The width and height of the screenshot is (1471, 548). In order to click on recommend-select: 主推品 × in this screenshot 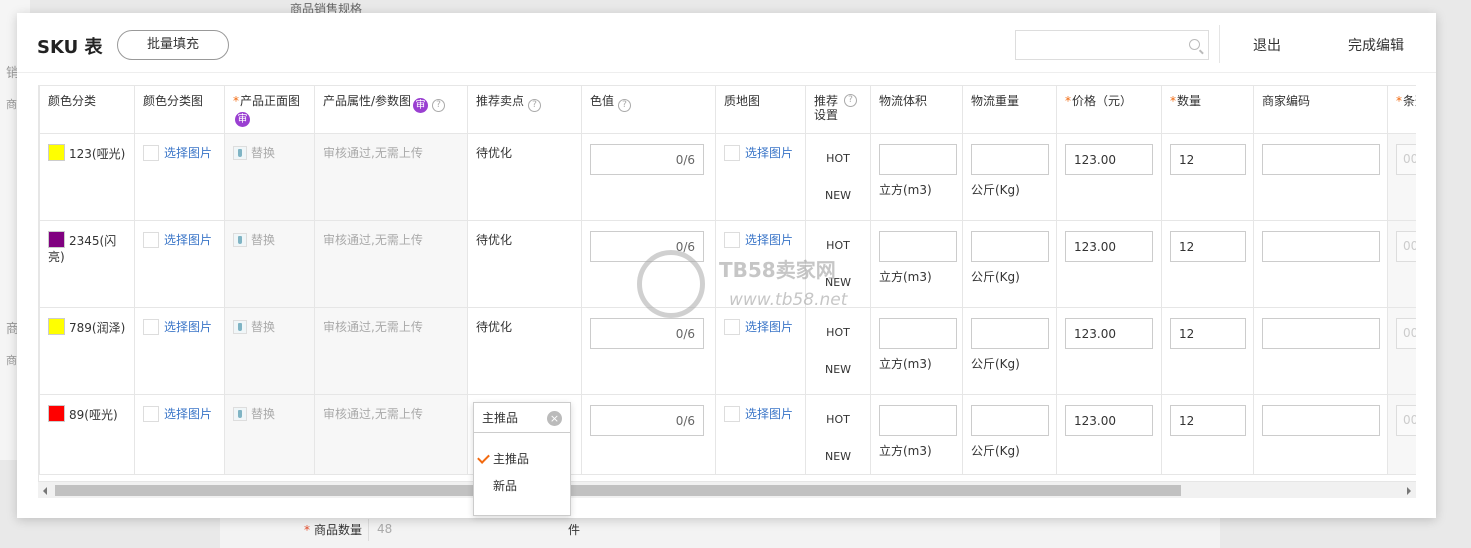, I will do `click(522, 418)`.